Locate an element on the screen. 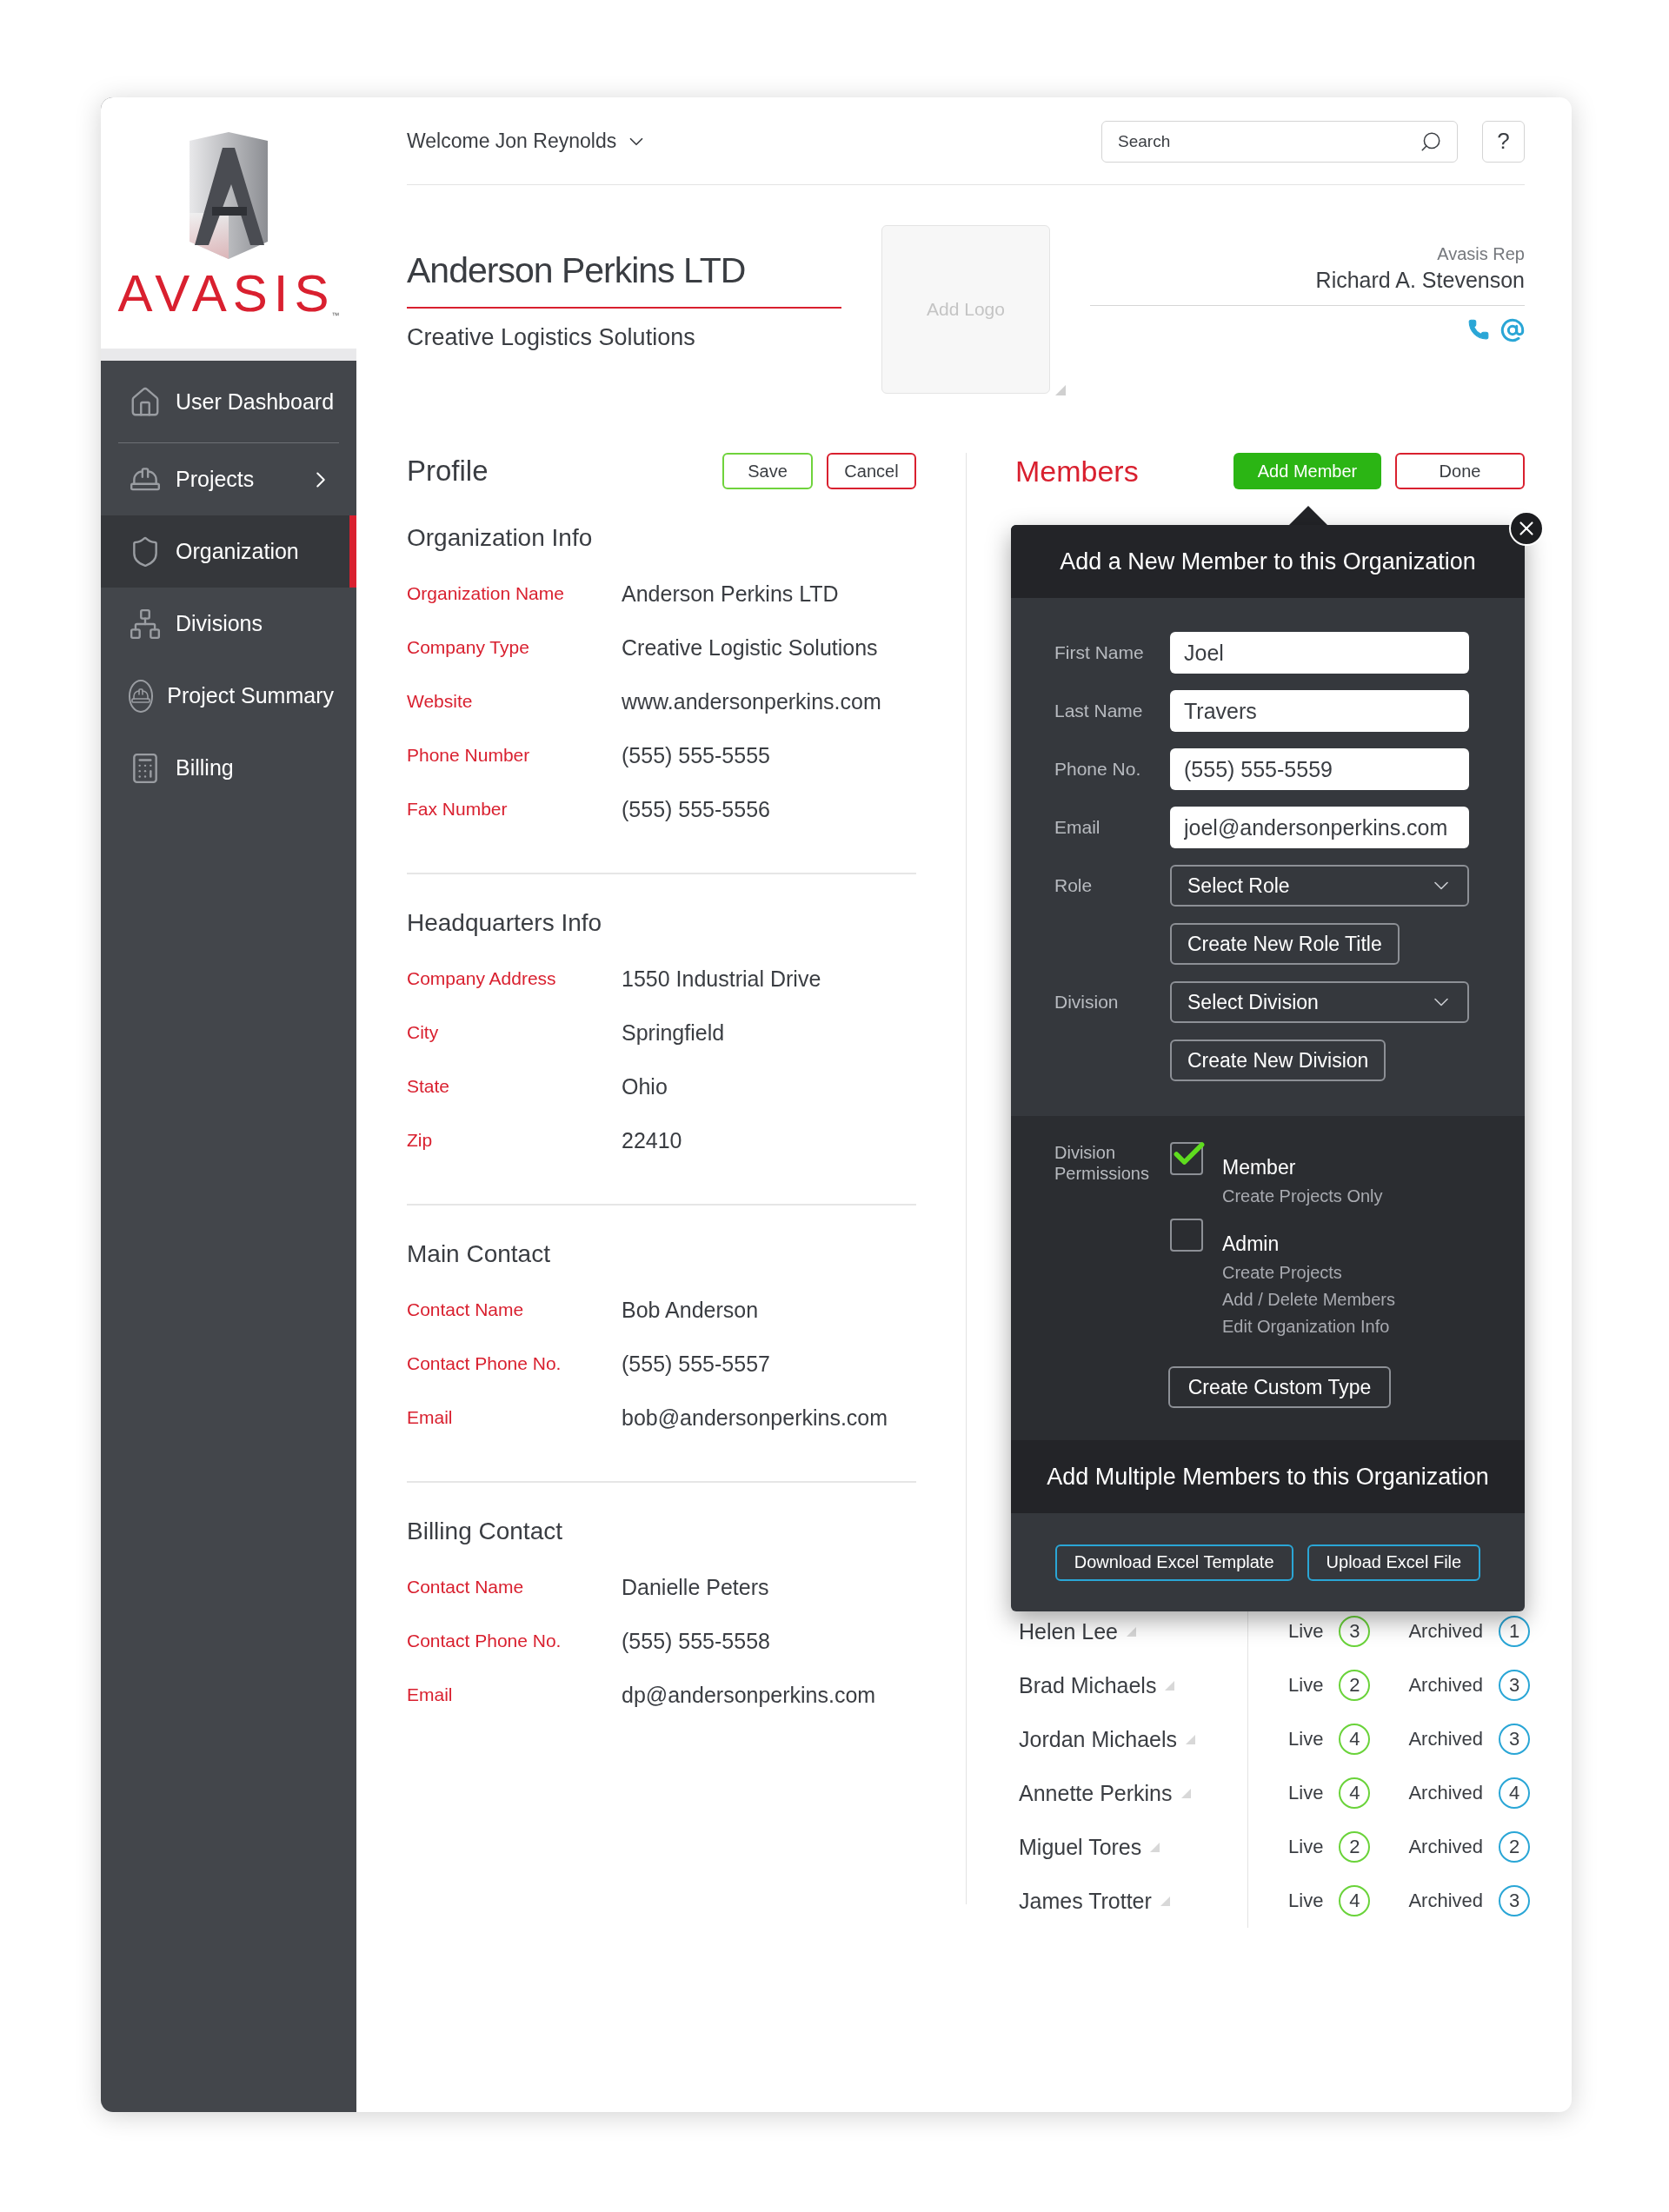  member-name: Miguel Tores is located at coordinates (1080, 1847).